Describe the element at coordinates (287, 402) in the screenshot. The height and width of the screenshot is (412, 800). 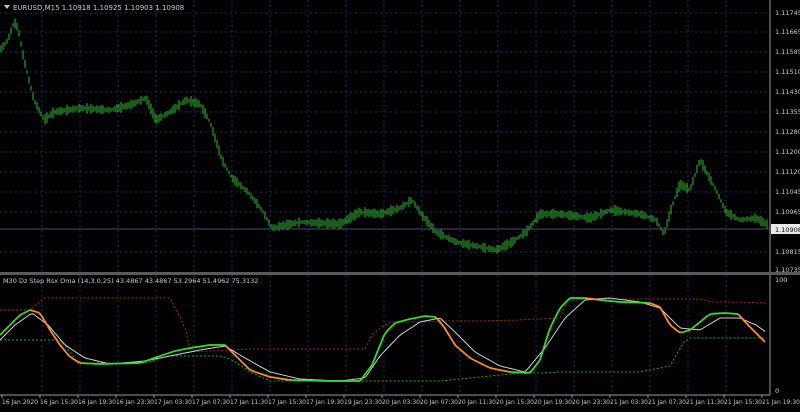
I see `time-label: 17 Jan 15:30` at that location.